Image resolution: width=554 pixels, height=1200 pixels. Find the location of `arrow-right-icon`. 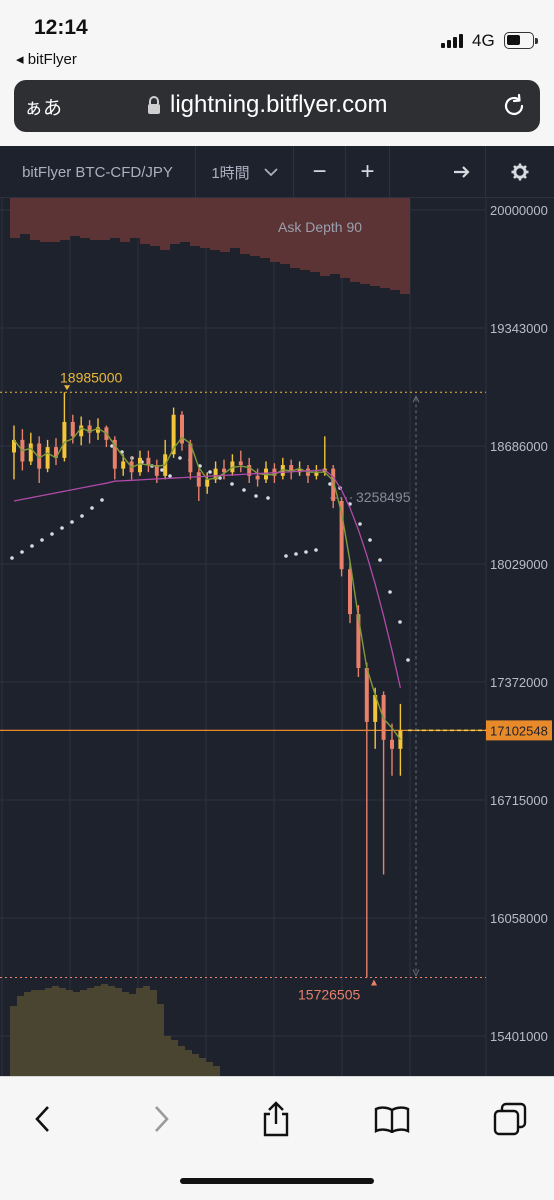

arrow-right-icon is located at coordinates (461, 172).